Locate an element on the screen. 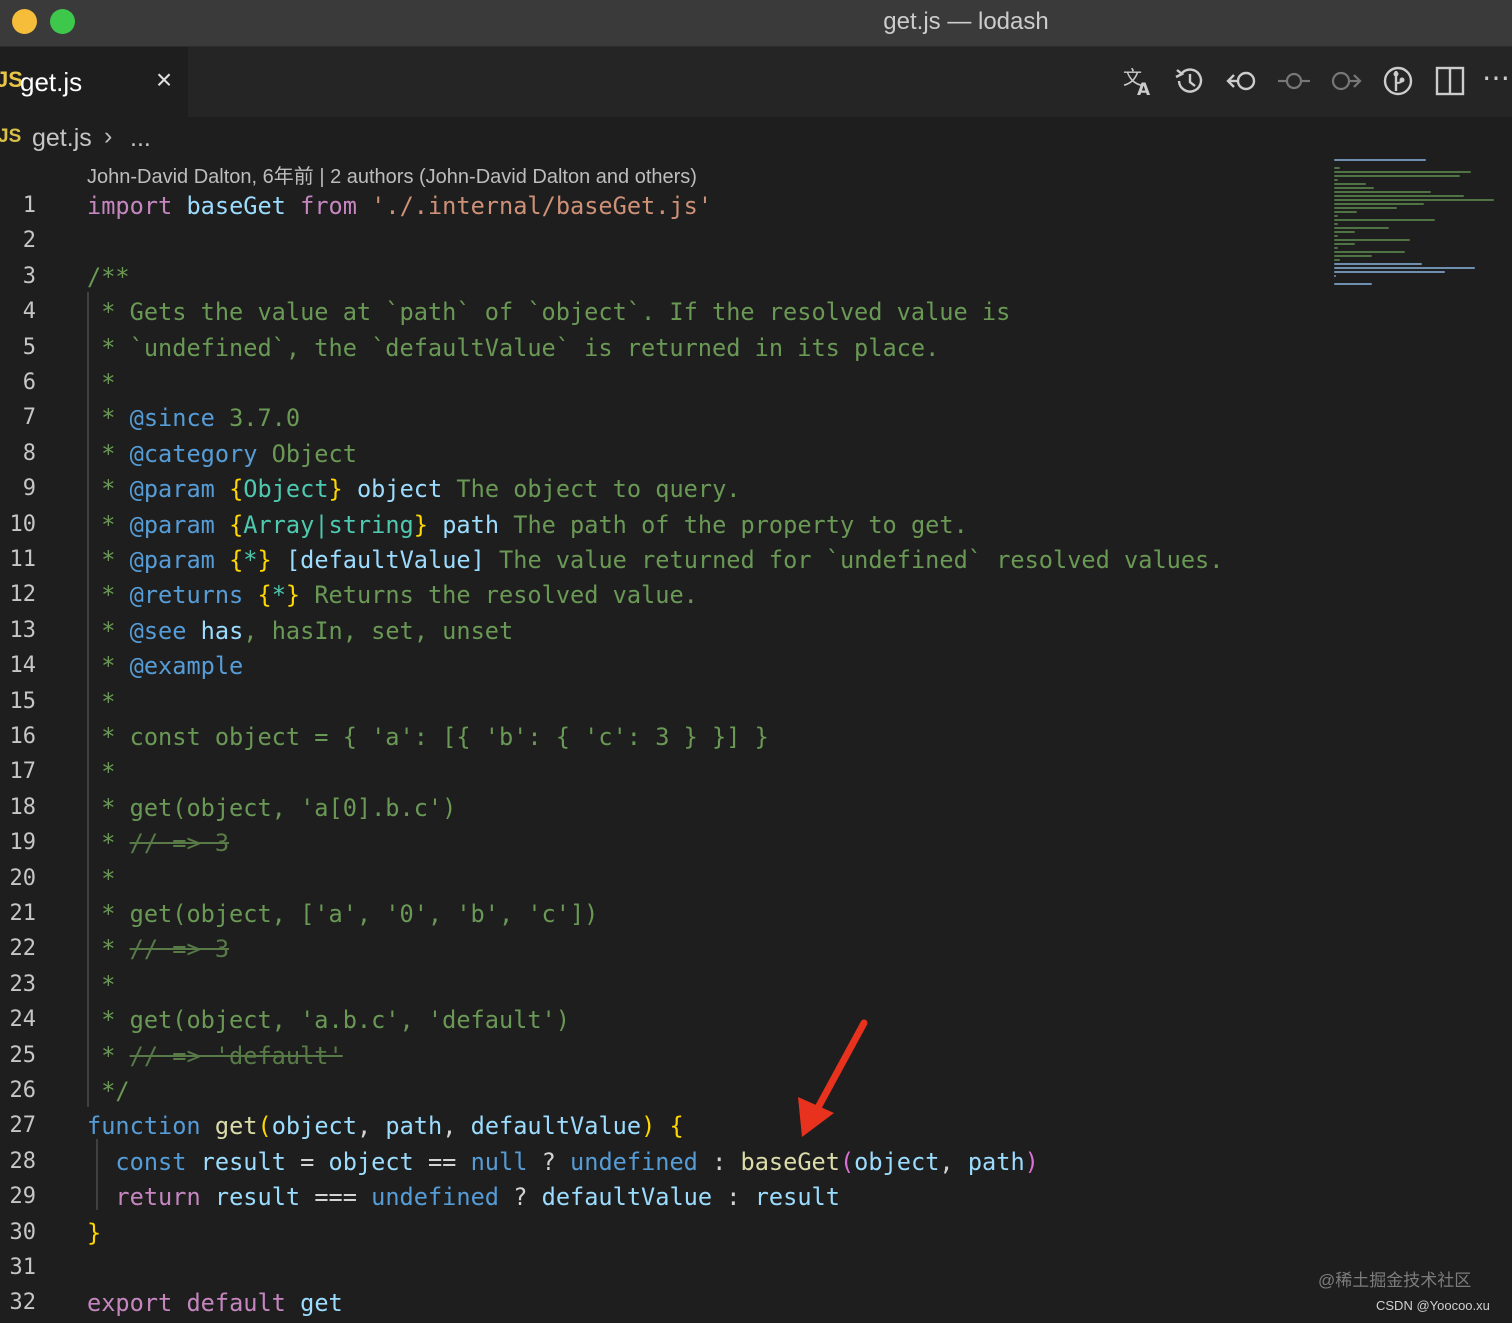 This screenshot has height=1323, width=1512. go-back-icon is located at coordinates (1242, 81).